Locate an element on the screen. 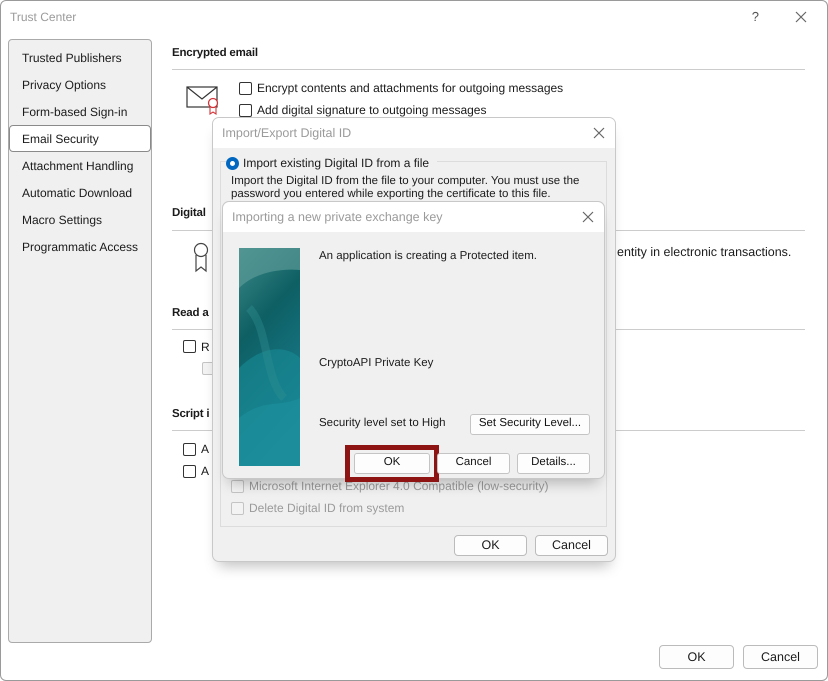  sidebar-item: Automatic Download is located at coordinates (80, 192).